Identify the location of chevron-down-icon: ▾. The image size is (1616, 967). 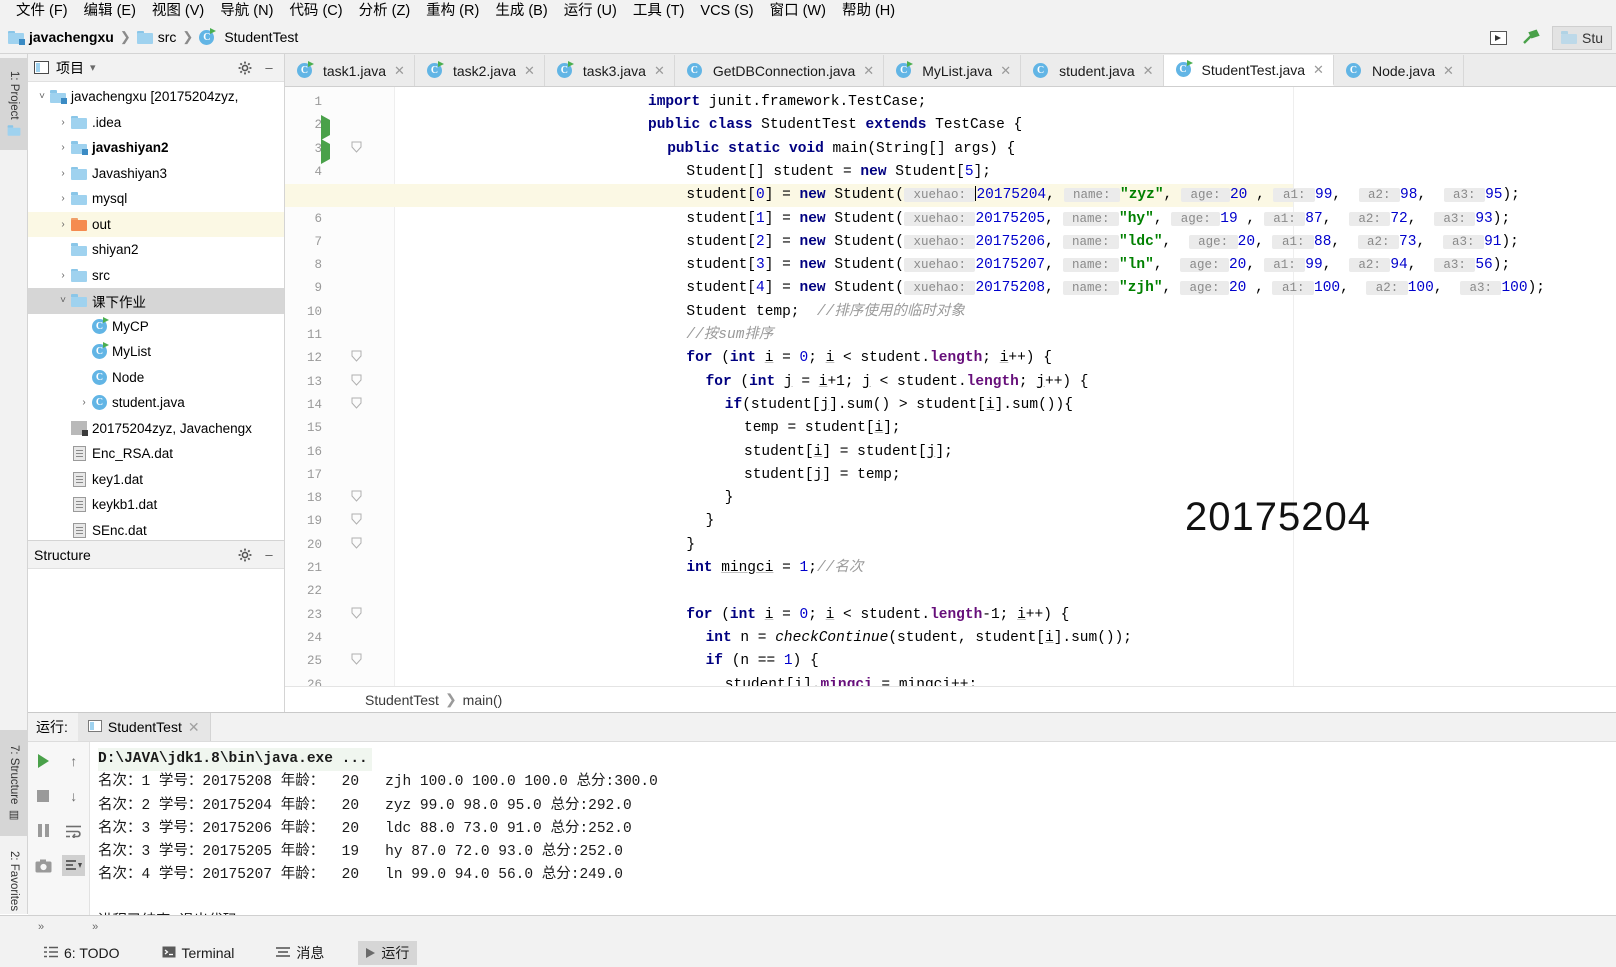
(93, 67).